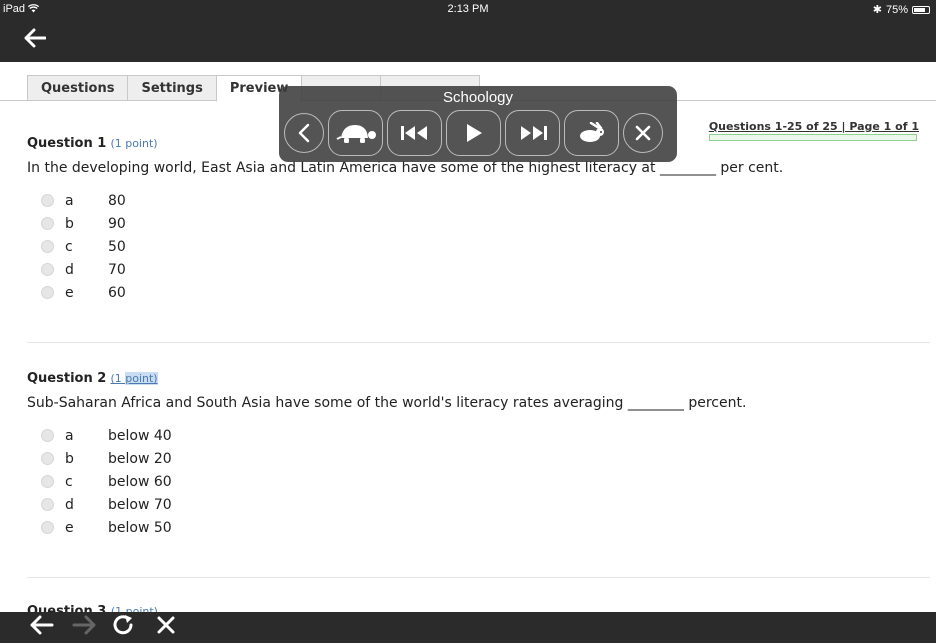 Image resolution: width=936 pixels, height=643 pixels. I want to click on question-1-option-b: b 90, so click(83, 223).